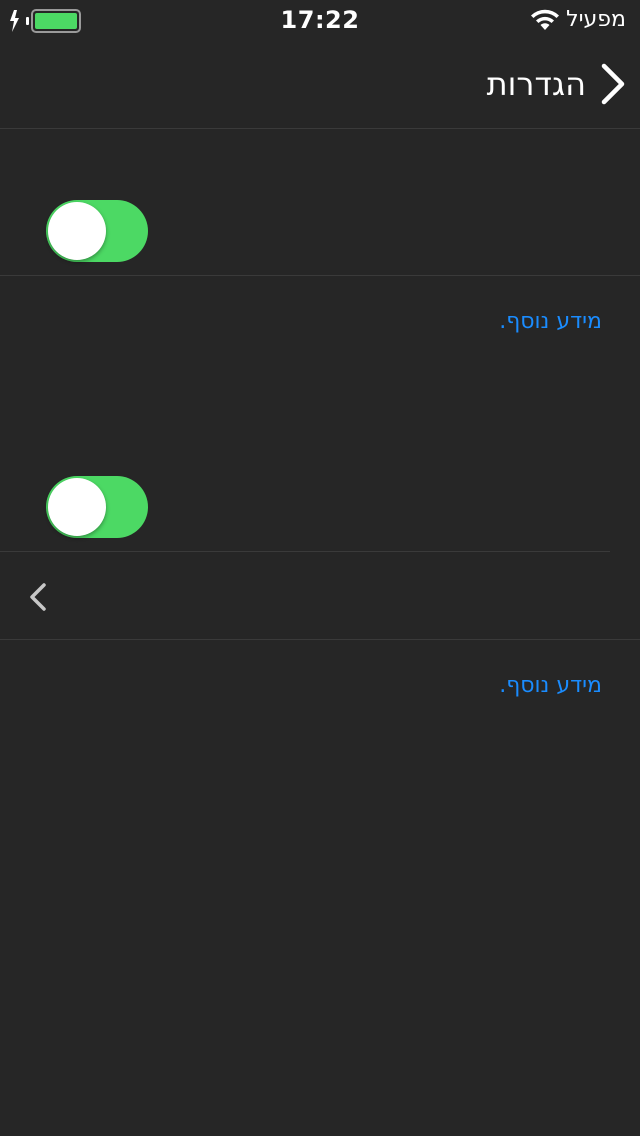  Describe the element at coordinates (320, 84) in the screenshot. I see `navigation-bar: הגדרות` at that location.